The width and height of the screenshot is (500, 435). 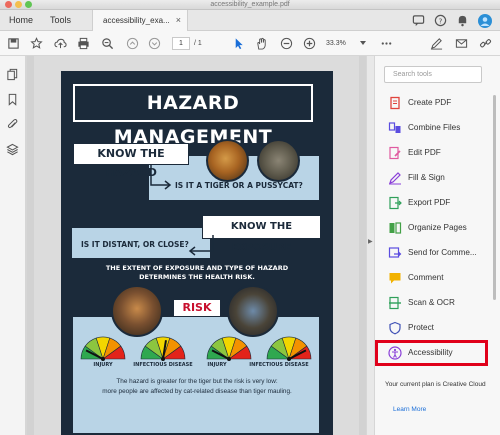 What do you see at coordinates (103, 365) in the screenshot?
I see `gauge-label-1: INJURY` at bounding box center [103, 365].